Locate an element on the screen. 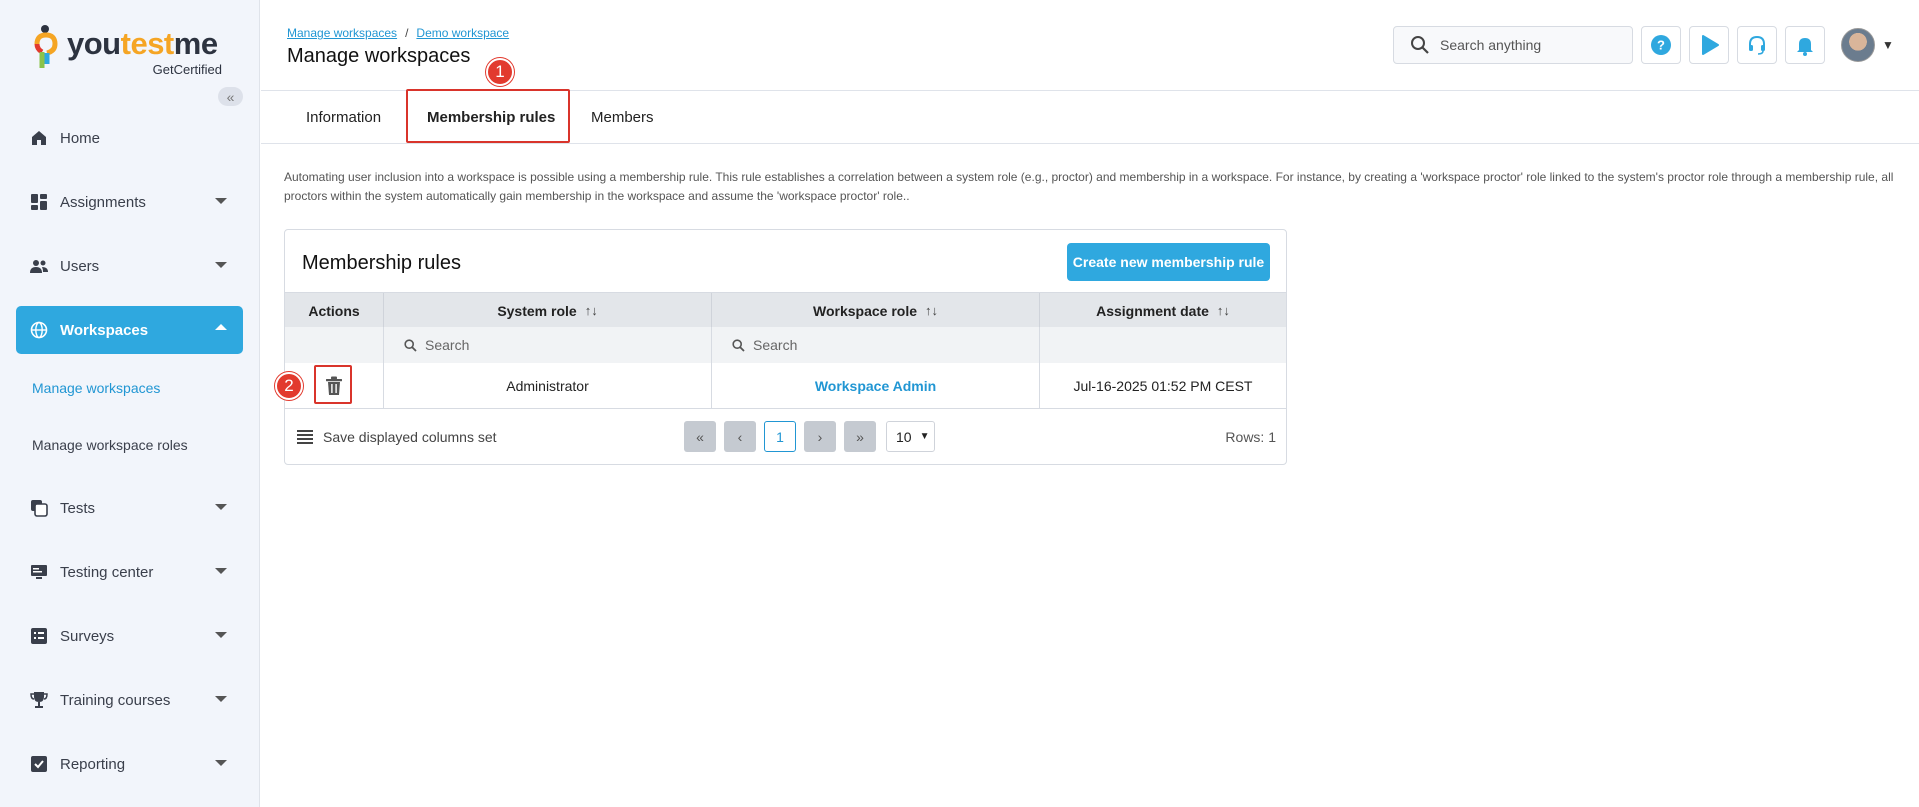 The width and height of the screenshot is (1919, 807). sidebar-item-workspaces: Workspaces is located at coordinates (129, 330).